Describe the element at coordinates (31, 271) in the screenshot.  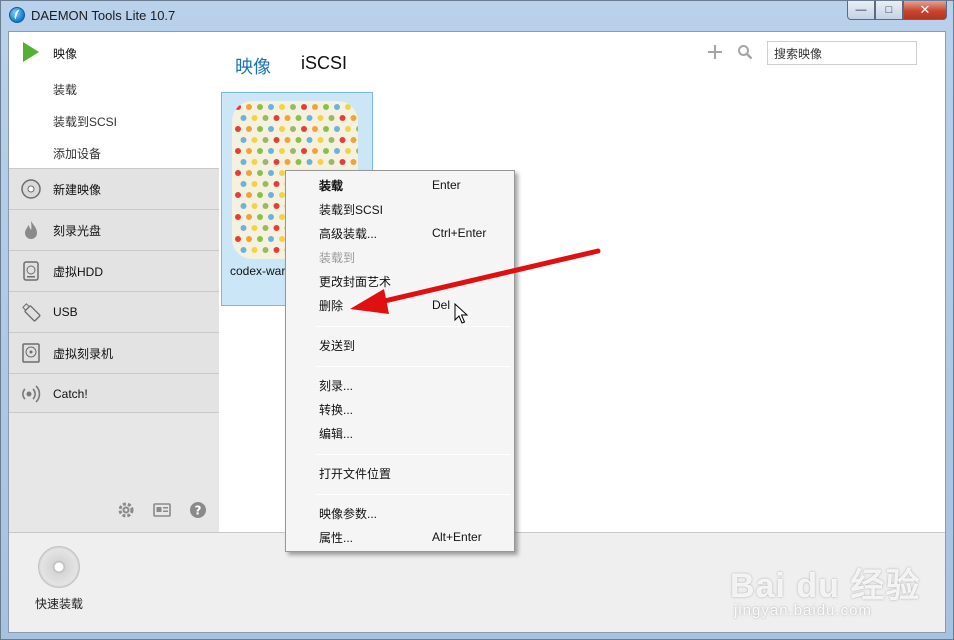
I see `hdd-icon` at that location.